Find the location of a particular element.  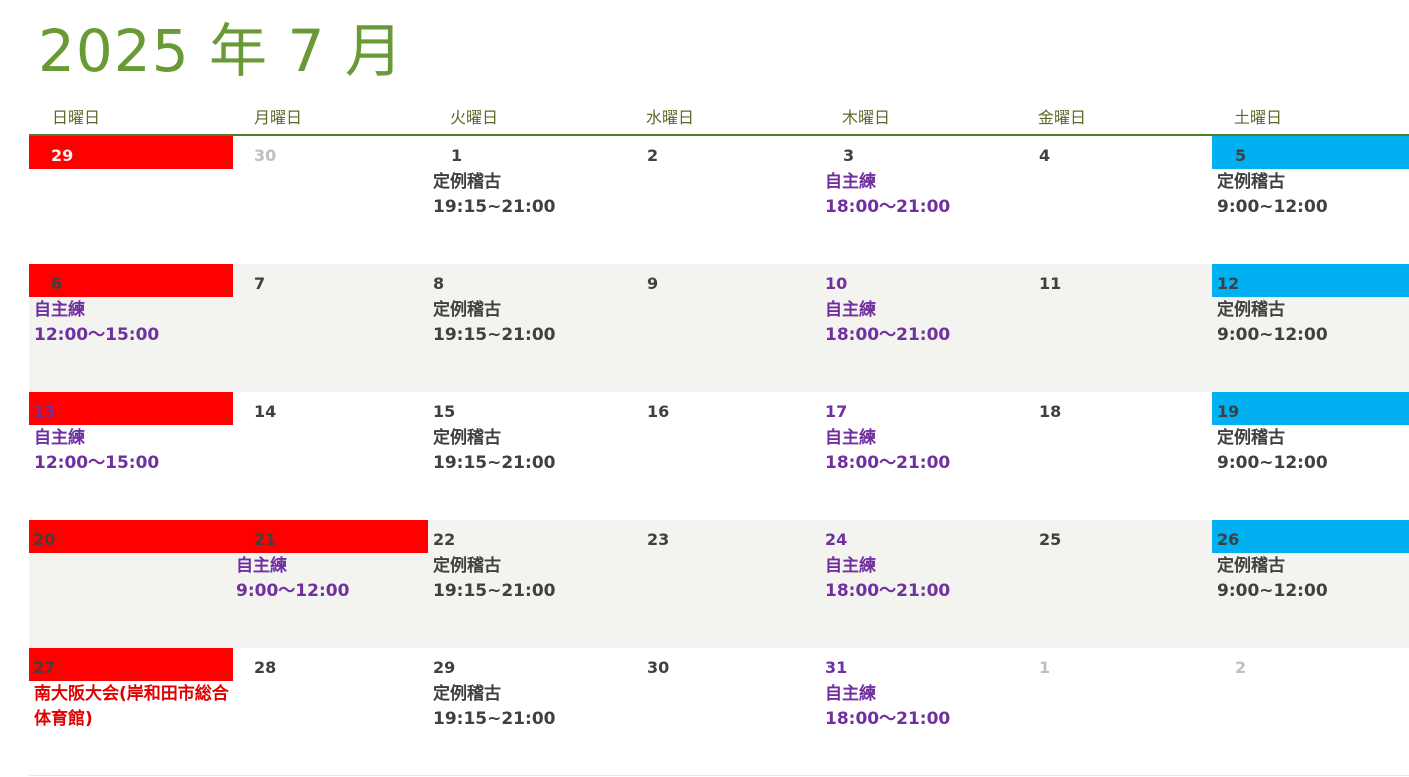

day-number: 31 is located at coordinates (836, 668).